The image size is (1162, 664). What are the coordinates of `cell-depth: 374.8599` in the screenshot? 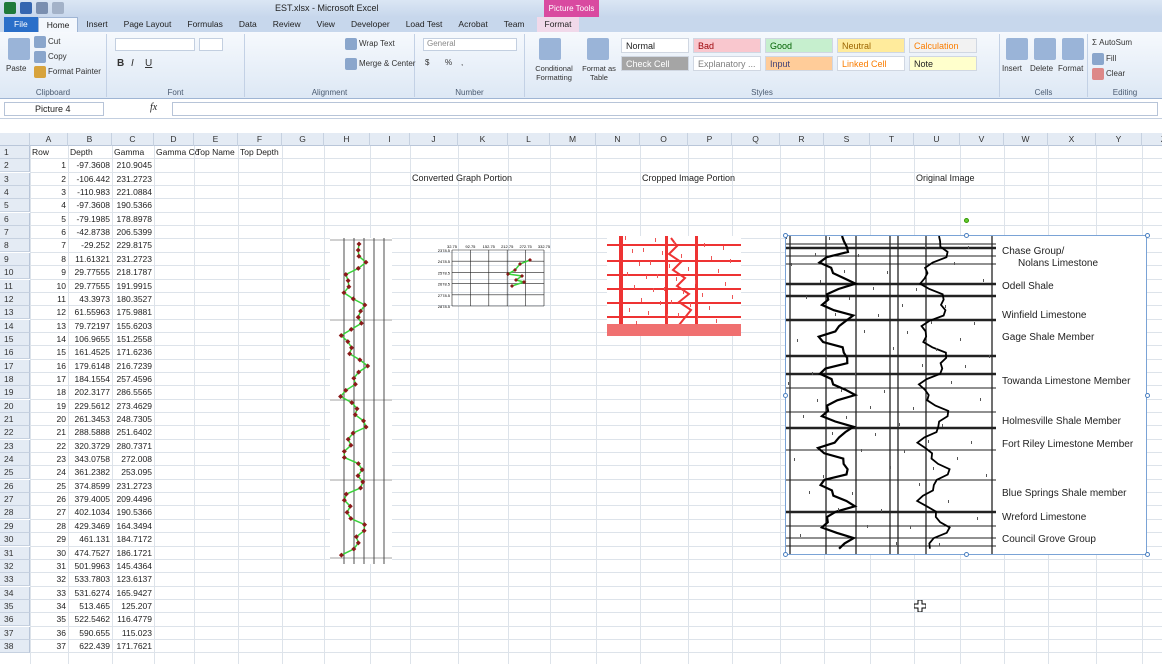 It's located at (90, 486).